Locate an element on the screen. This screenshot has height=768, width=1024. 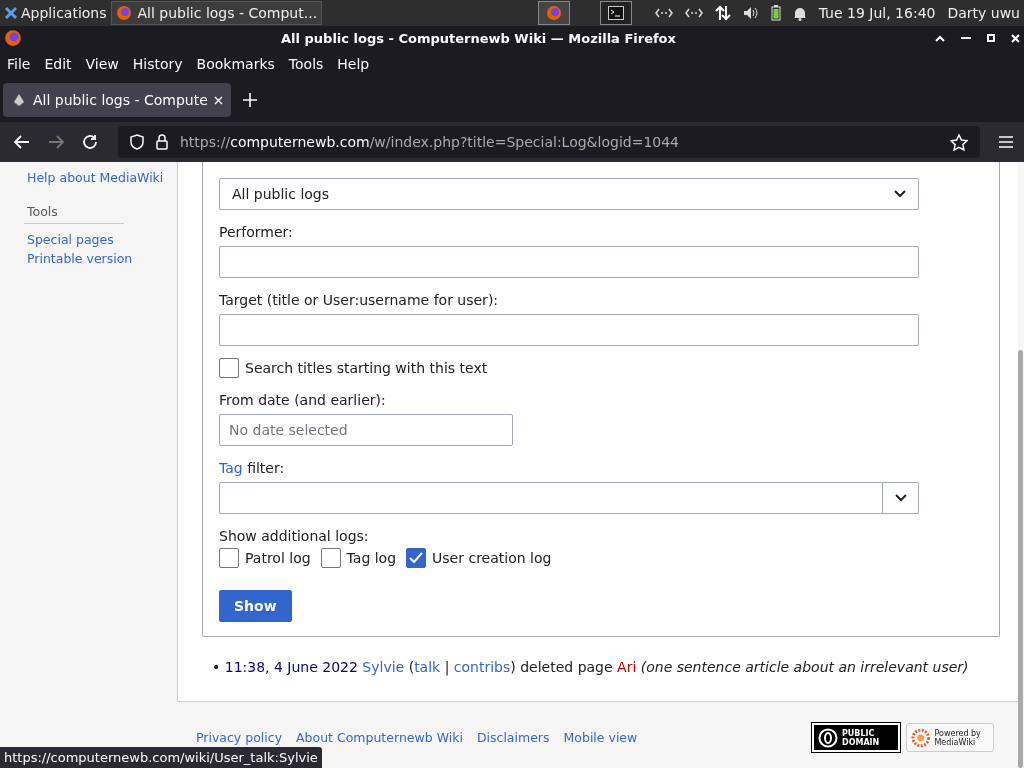
menu-item: File is located at coordinates (19, 64).